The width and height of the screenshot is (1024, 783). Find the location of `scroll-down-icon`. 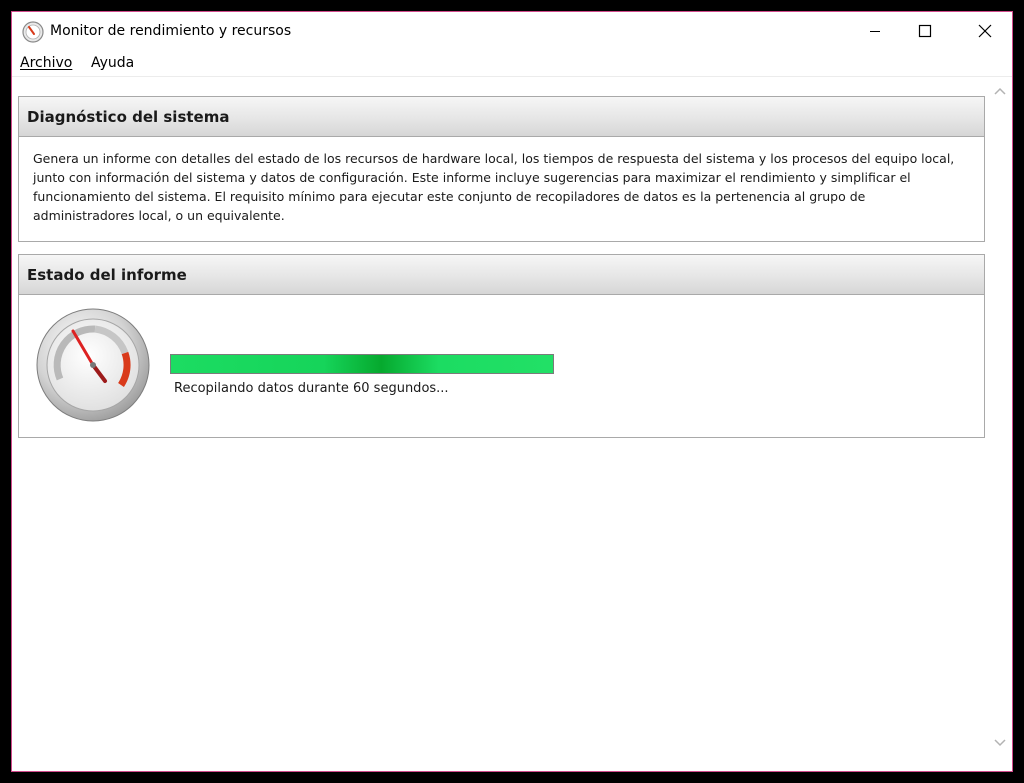

scroll-down-icon is located at coordinates (1000, 742).